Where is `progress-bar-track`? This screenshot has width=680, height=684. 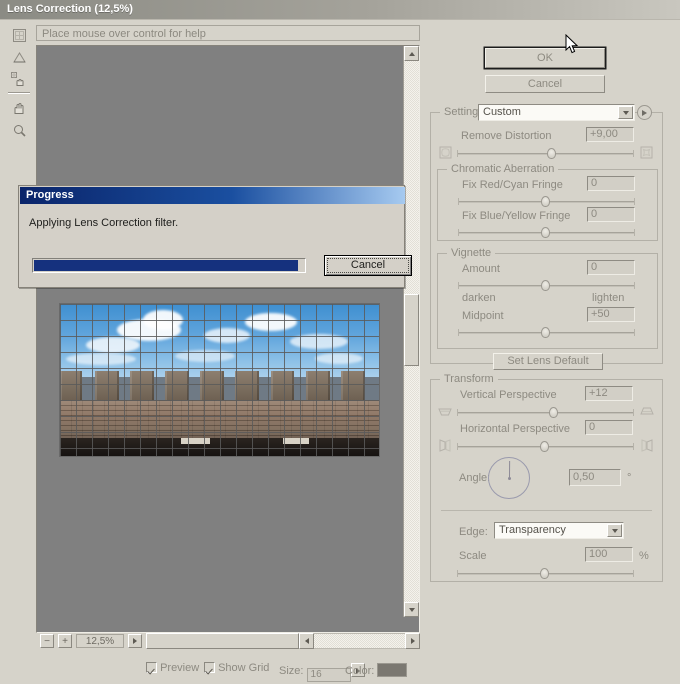
progress-bar-track is located at coordinates (169, 265).